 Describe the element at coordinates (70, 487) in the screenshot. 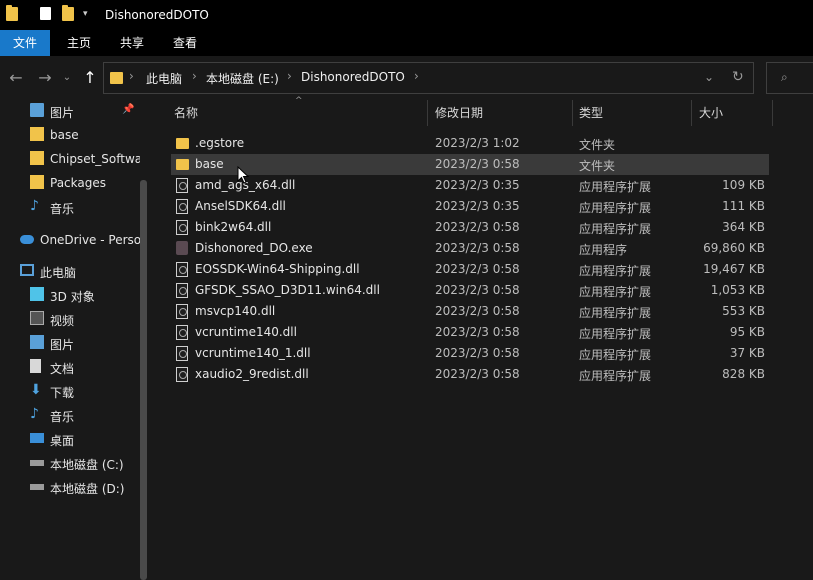

I see `sidebar-item-drive-d: 本地磁盘 (D:)` at that location.